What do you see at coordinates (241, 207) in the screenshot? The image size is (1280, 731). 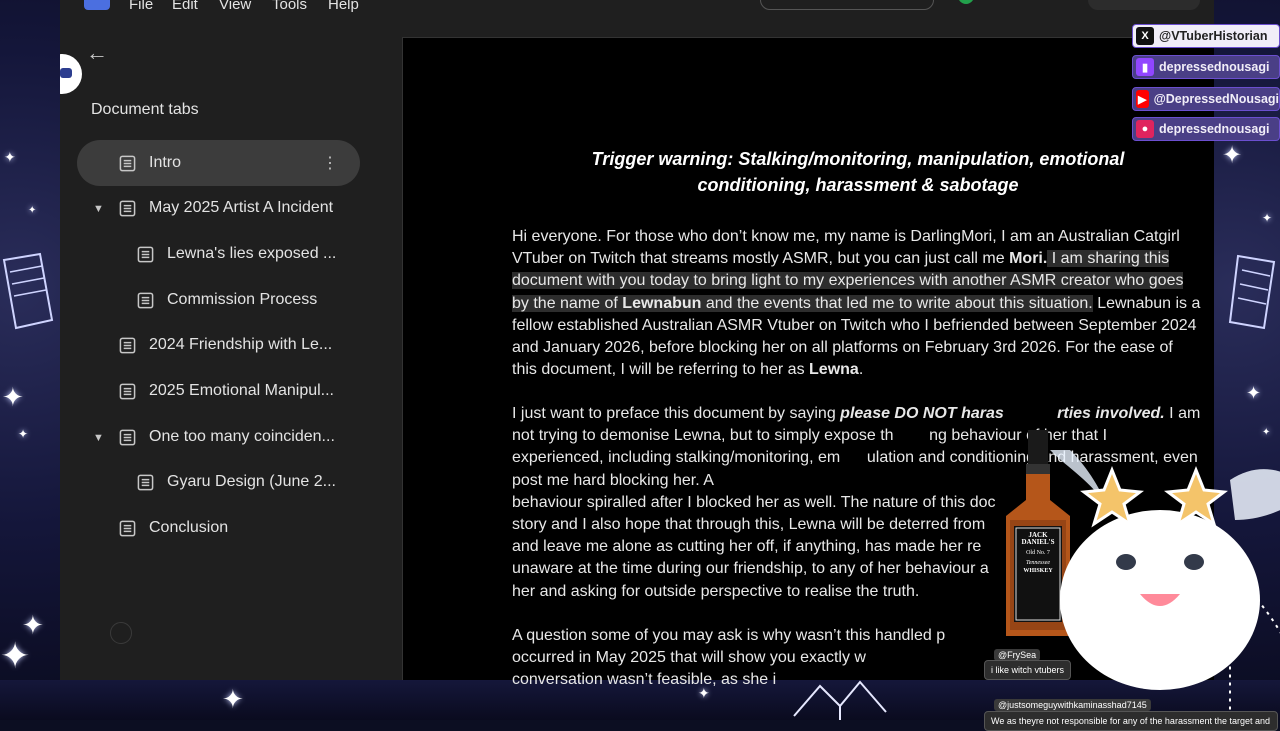 I see `tab-label: May 2025 Artist A Incident` at bounding box center [241, 207].